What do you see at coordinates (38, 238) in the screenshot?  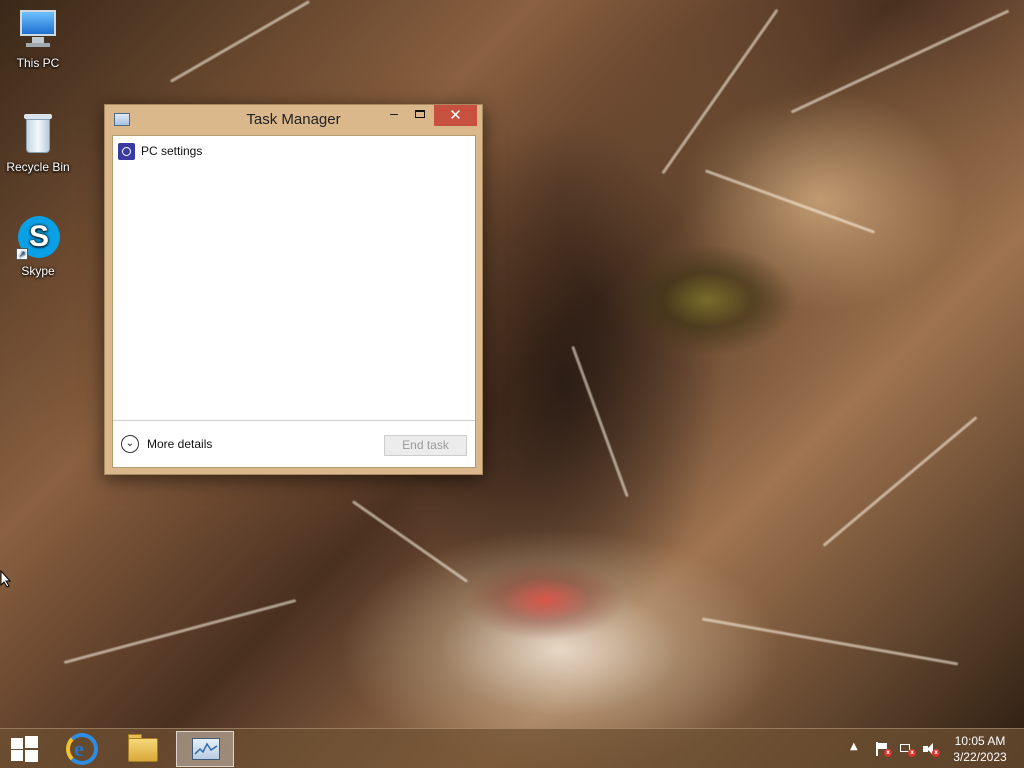 I see `skype-icon: S ↗` at bounding box center [38, 238].